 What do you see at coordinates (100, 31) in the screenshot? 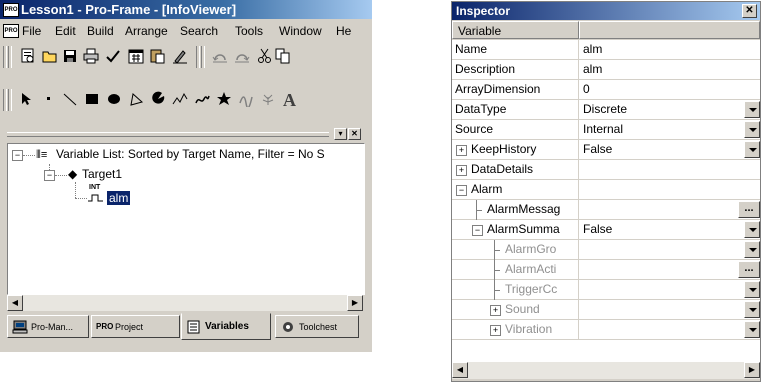
I see `menu-build: Build` at bounding box center [100, 31].